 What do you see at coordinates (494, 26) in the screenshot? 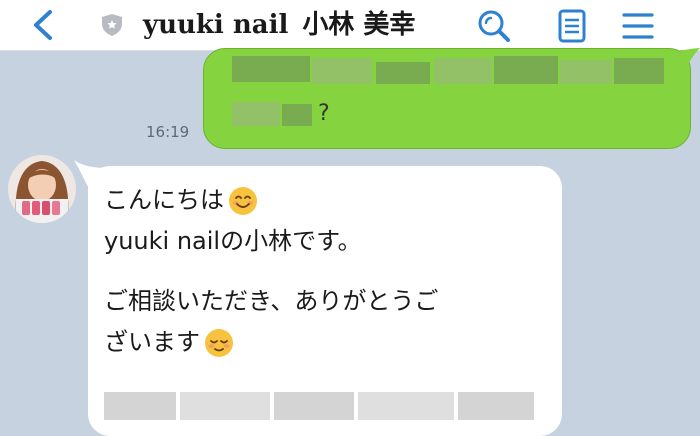
I see `search-icon` at bounding box center [494, 26].